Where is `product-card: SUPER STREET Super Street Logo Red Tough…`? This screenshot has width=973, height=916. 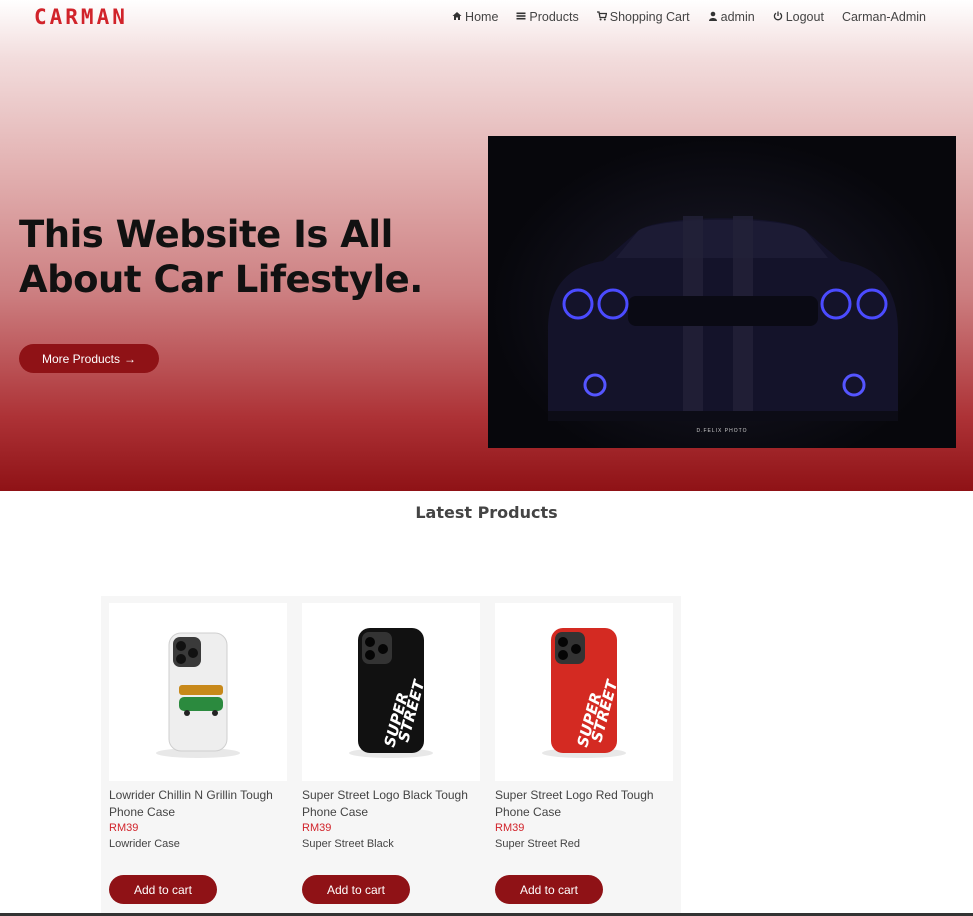 product-card: SUPER STREET Super Street Logo Red Tough… is located at coordinates (584, 753).